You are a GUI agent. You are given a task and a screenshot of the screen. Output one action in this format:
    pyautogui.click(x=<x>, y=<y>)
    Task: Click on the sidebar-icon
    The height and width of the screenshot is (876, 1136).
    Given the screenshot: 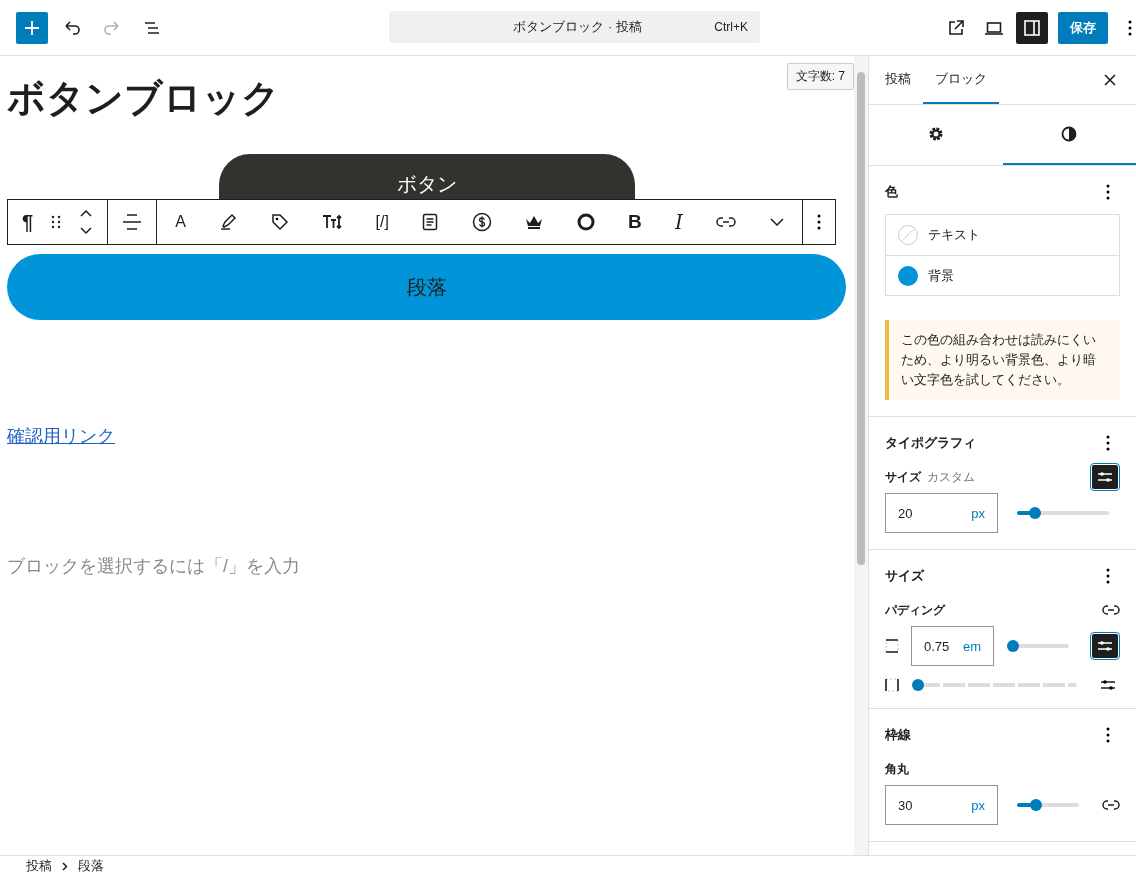 What is the action you would take?
    pyautogui.click(x=1032, y=27)
    